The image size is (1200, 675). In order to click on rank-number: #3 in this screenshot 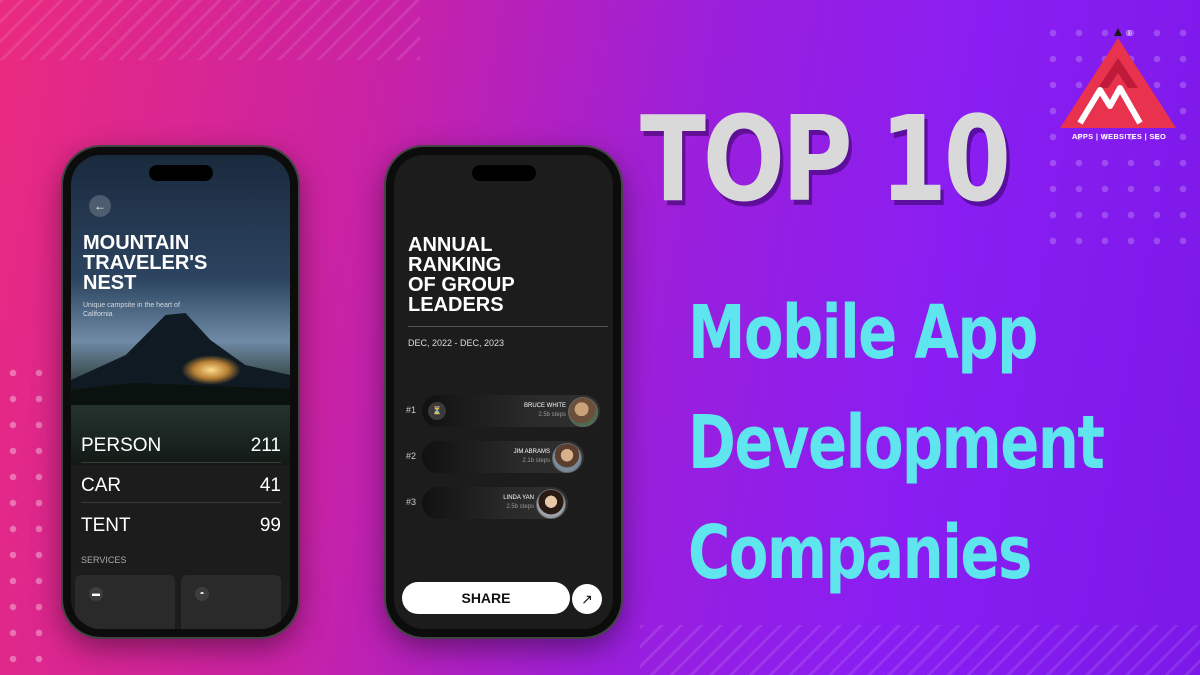, I will do `click(411, 502)`.